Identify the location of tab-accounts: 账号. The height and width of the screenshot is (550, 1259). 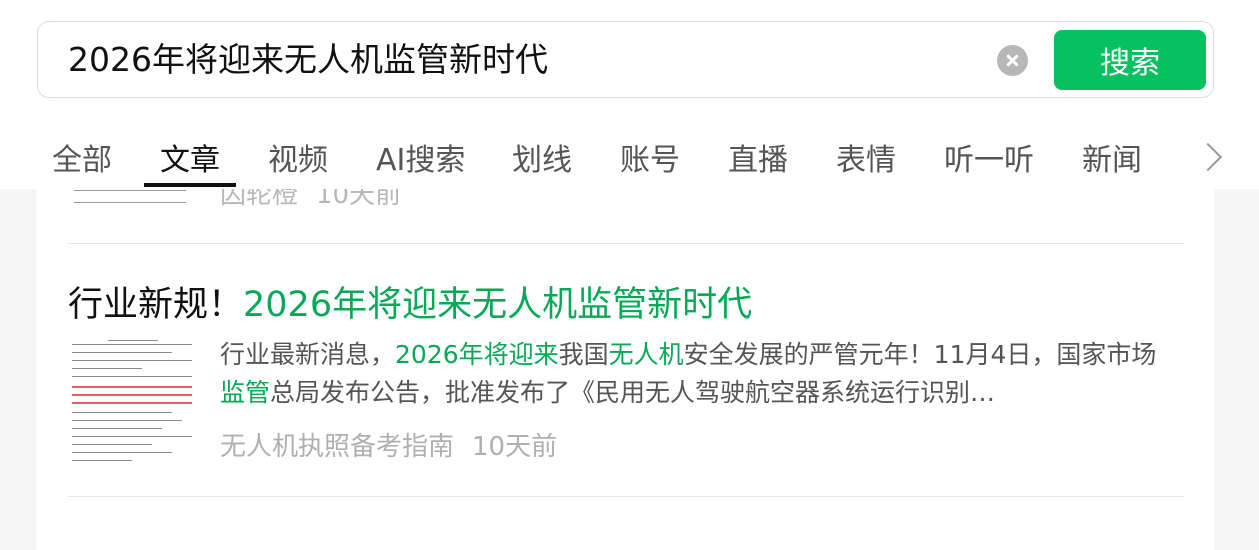
(650, 157).